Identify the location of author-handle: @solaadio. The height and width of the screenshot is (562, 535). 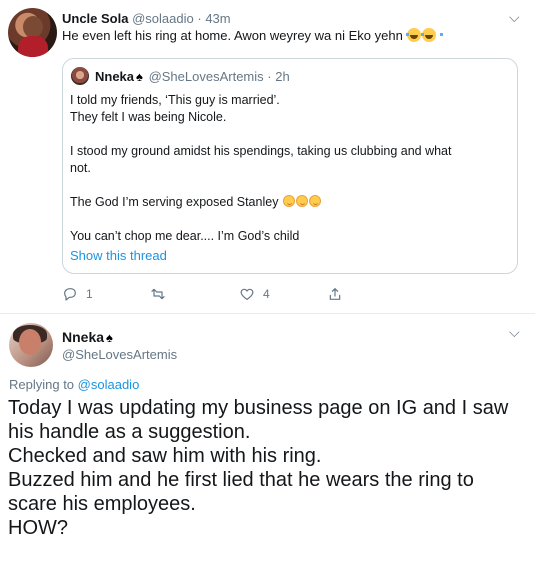
(163, 18).